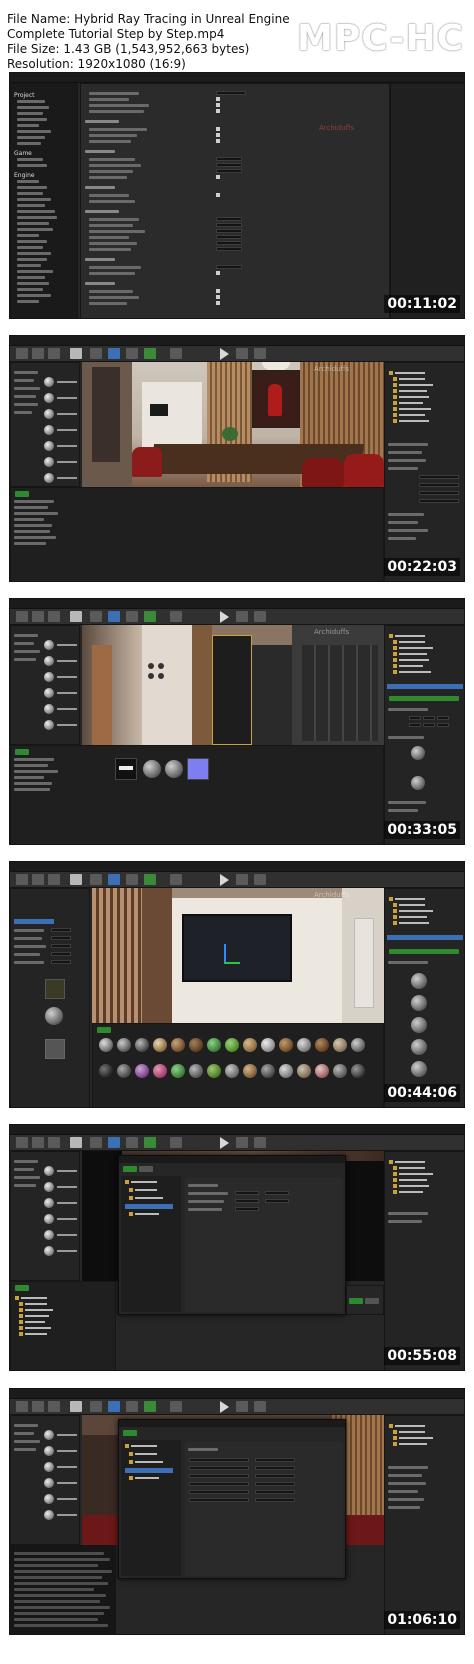  I want to click on sidebar-section-engine: Engine, so click(24, 175).